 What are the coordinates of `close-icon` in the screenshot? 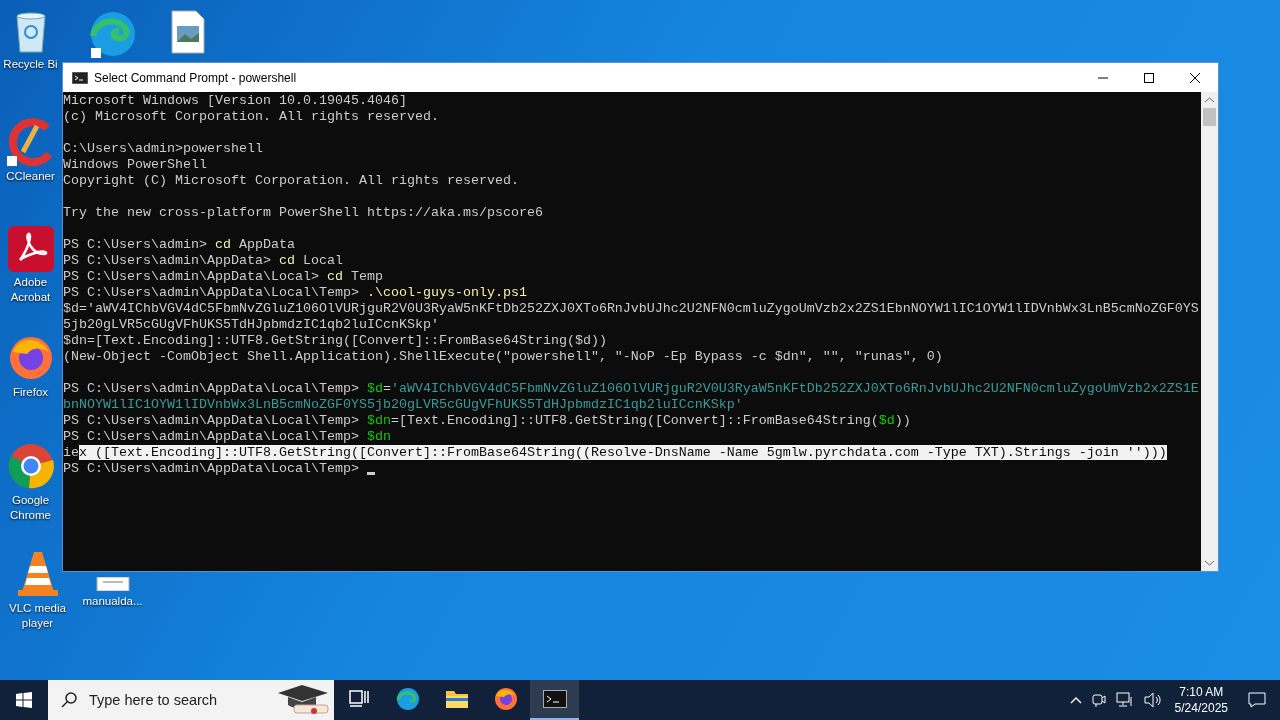 It's located at (1195, 77).